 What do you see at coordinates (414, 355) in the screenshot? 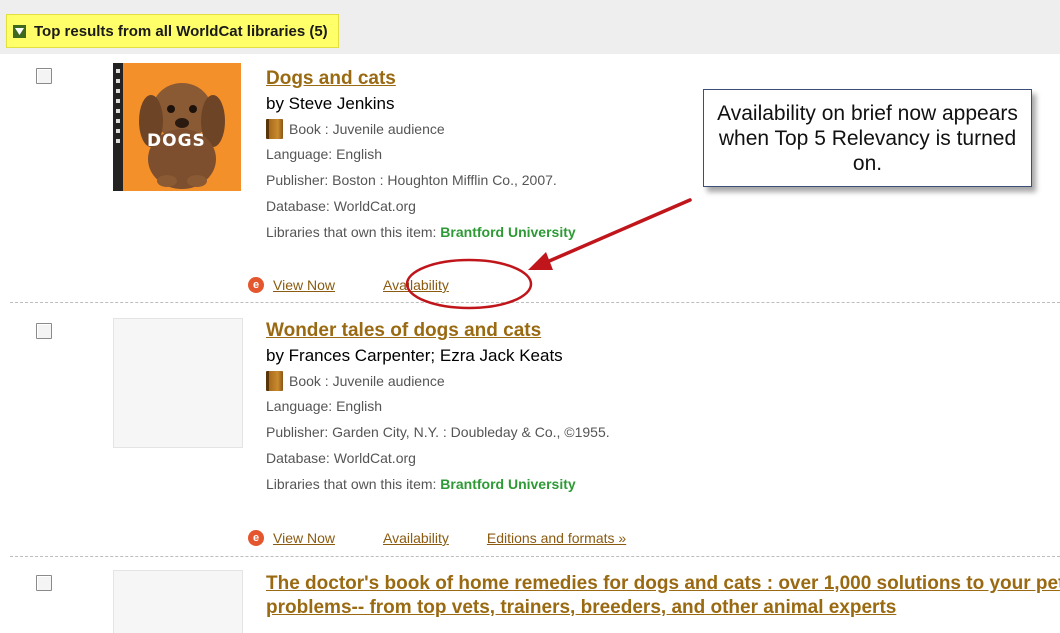
I see `result-author: by Frances Carpenter; Ezra Jack Keats` at bounding box center [414, 355].